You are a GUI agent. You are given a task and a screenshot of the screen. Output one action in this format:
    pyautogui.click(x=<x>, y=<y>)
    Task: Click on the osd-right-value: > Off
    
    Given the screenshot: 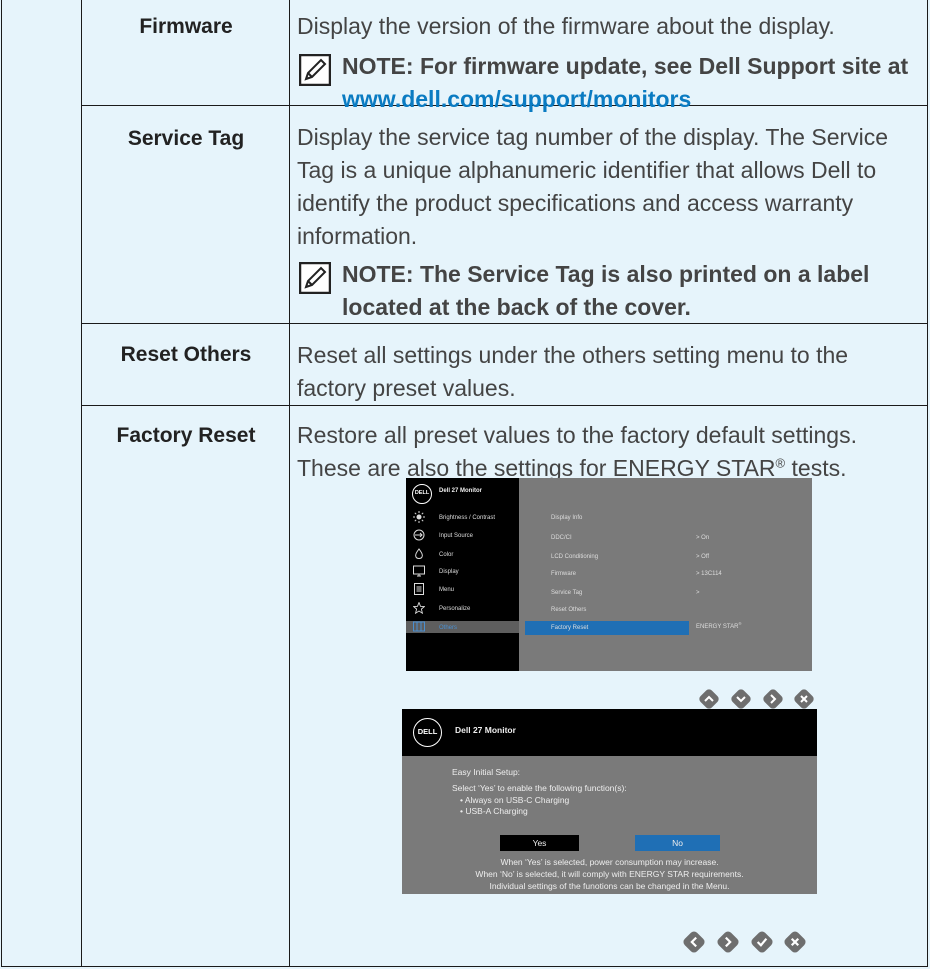 What is the action you would take?
    pyautogui.click(x=703, y=557)
    